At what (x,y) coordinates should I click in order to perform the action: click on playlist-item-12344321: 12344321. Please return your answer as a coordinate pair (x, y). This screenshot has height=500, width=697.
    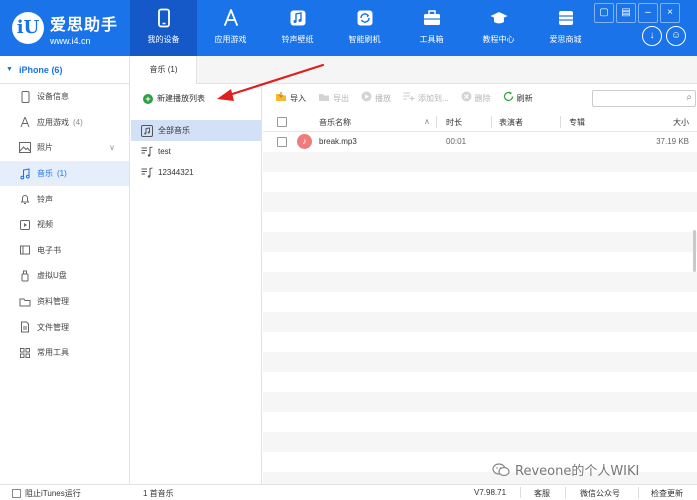
    Looking at the image, I should click on (196, 172).